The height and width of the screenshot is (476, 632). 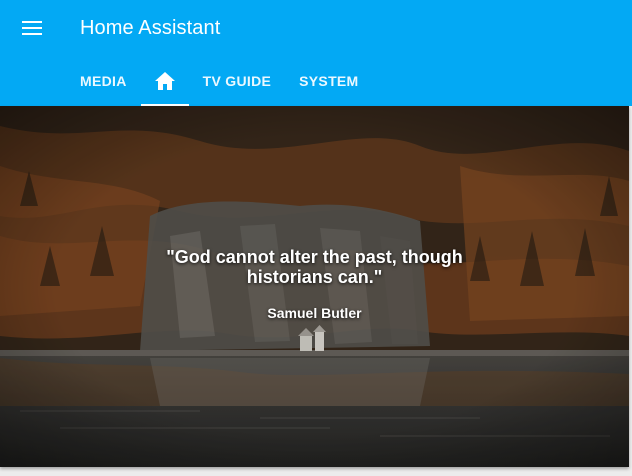 I want to click on tab-tv-guide-label: TV GUIDE, so click(x=237, y=81).